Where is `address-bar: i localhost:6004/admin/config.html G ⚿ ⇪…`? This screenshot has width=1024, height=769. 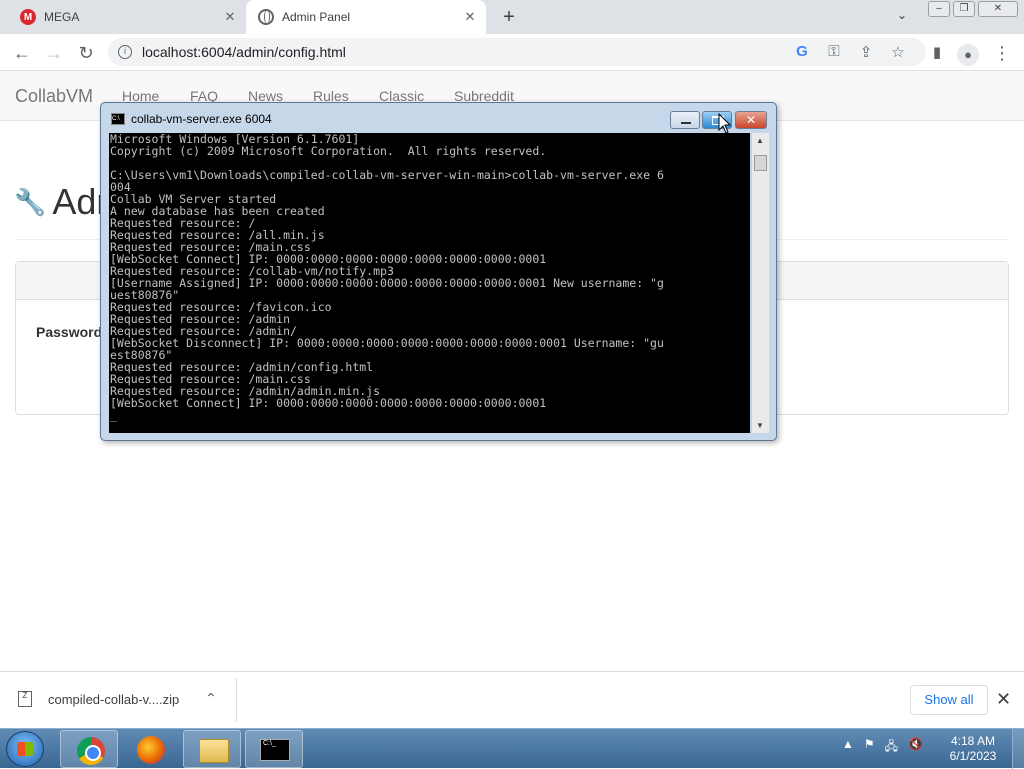
address-bar: i localhost:6004/admin/config.html G ⚿ ⇪… is located at coordinates (517, 52).